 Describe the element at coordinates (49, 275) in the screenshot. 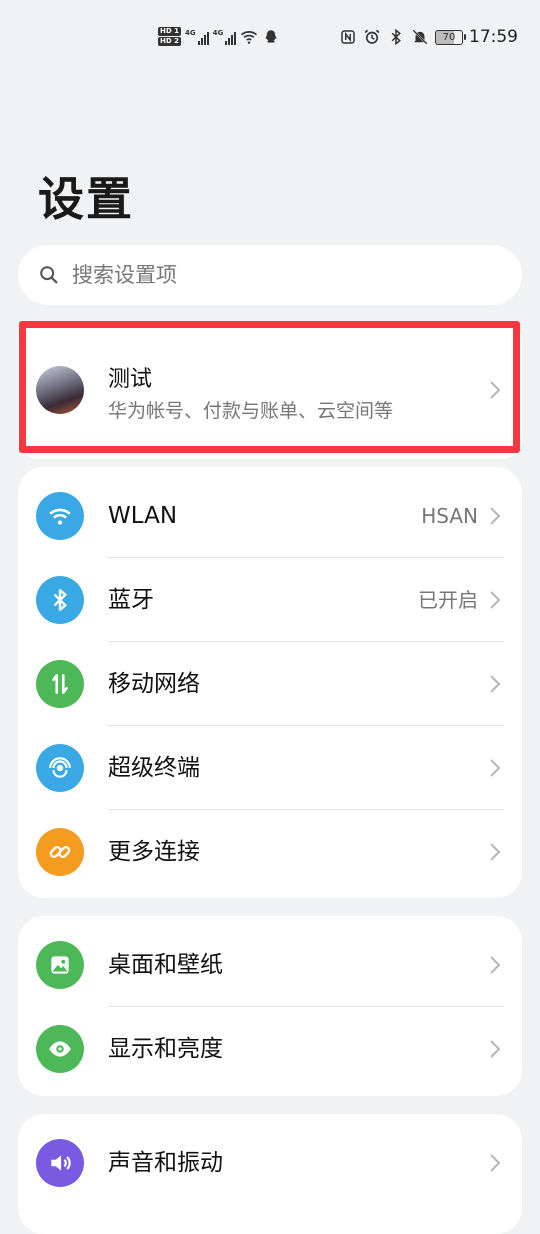

I see `search-icon` at that location.